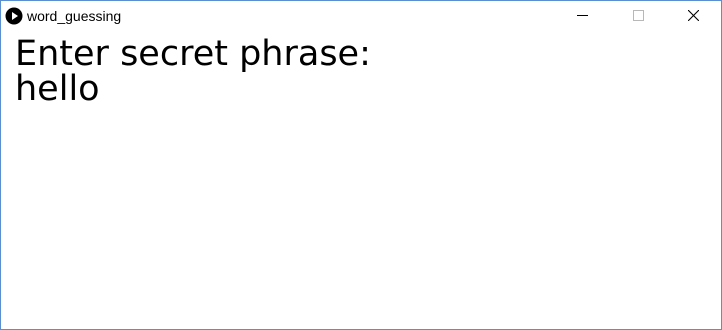  I want to click on title-bar: word_guessing, so click(361, 15).